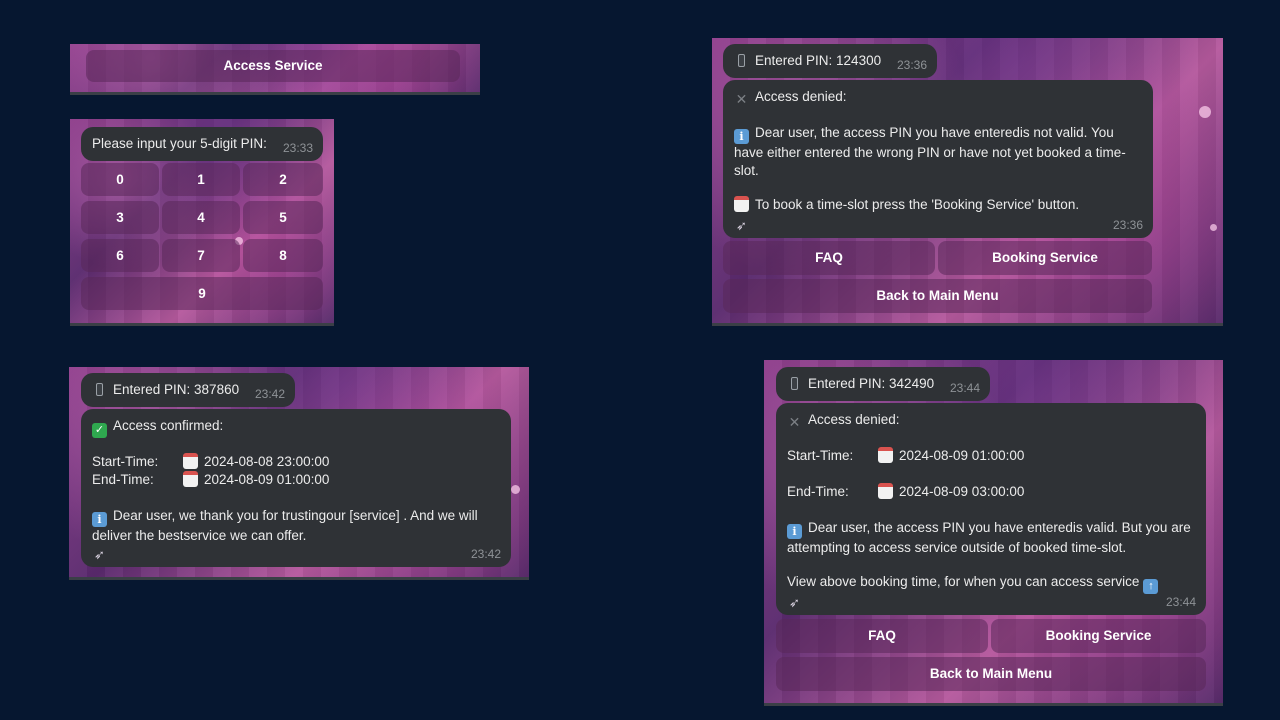 This screenshot has width=1280, height=720. Describe the element at coordinates (267, 461) in the screenshot. I see `start-time-value: 2024-08-08 23:00:00` at that location.